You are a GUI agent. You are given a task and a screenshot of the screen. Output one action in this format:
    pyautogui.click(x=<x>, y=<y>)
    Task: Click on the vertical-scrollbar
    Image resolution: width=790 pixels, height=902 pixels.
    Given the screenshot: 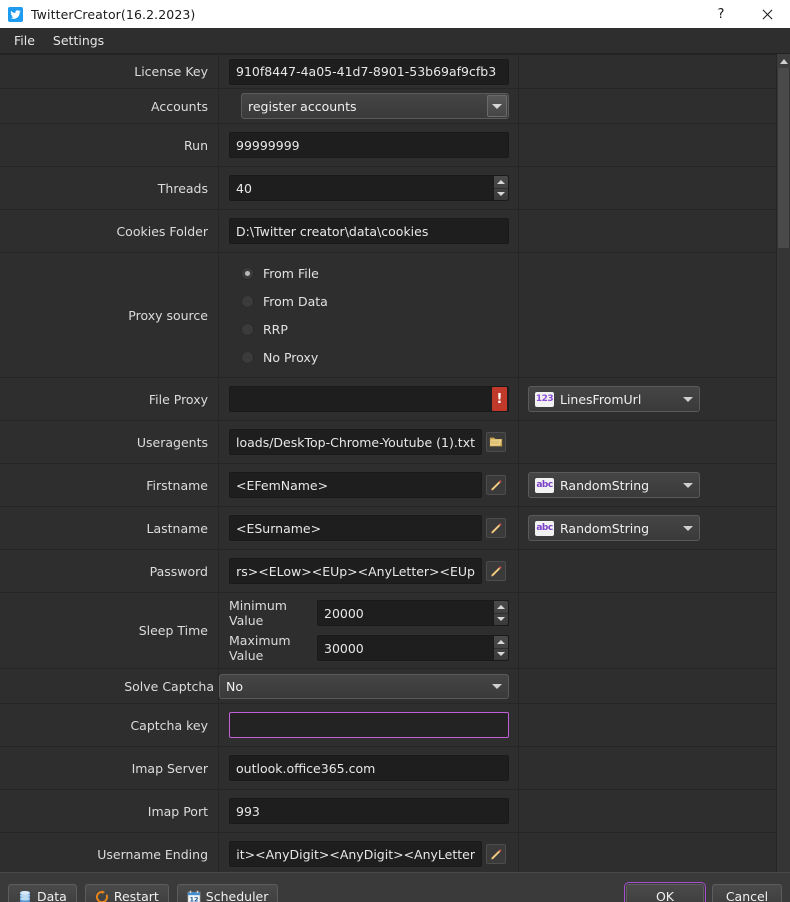 What is the action you would take?
    pyautogui.click(x=783, y=463)
    